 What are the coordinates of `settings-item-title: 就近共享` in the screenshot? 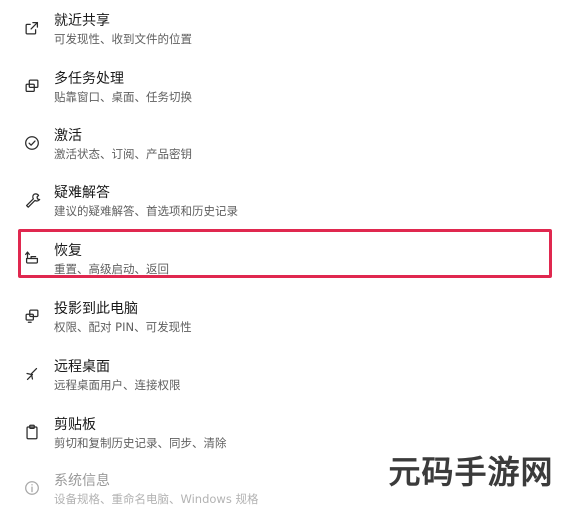 It's located at (82, 21).